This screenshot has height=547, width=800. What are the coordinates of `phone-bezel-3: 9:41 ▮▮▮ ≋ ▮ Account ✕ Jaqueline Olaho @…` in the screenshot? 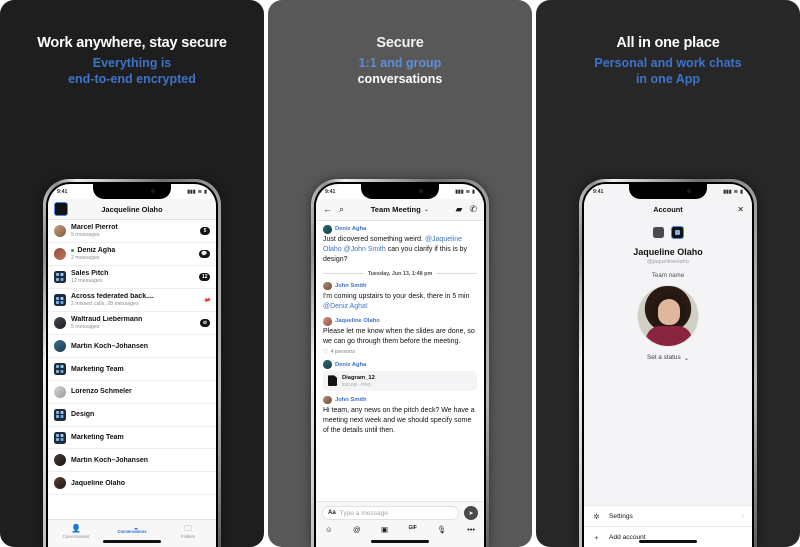 It's located at (668, 364).